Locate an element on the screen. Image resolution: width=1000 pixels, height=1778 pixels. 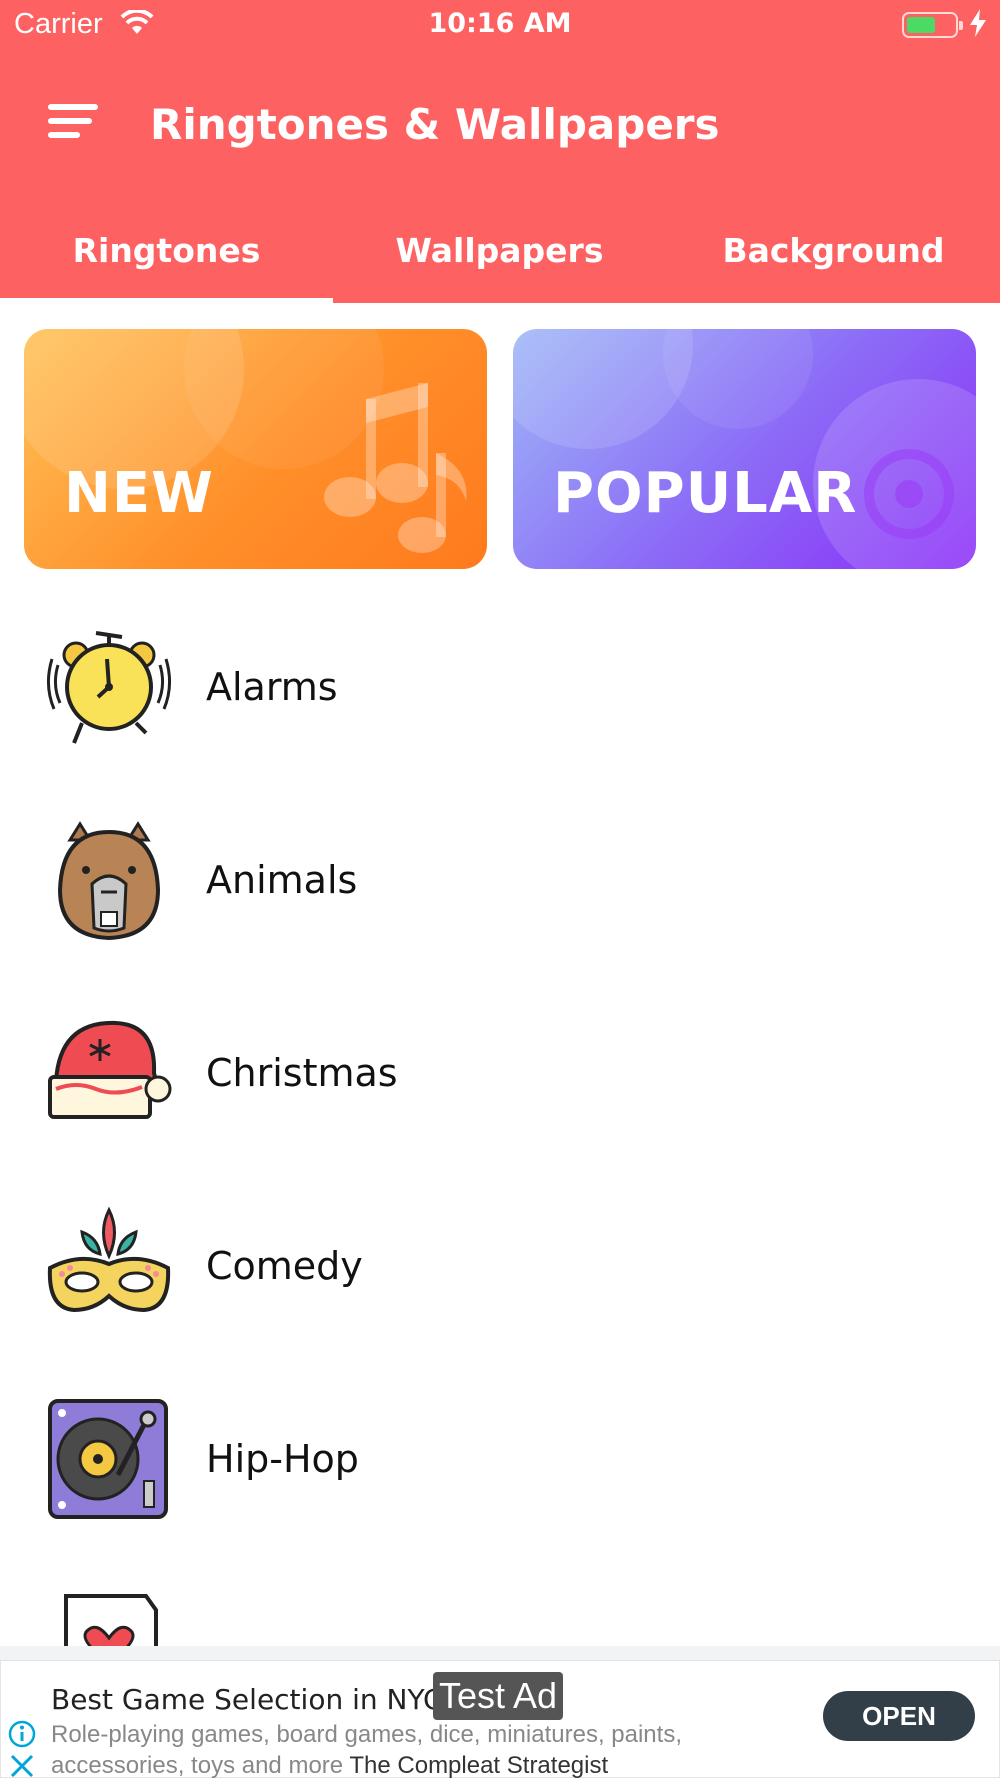
music-notes-icon is located at coordinates (395, 468).